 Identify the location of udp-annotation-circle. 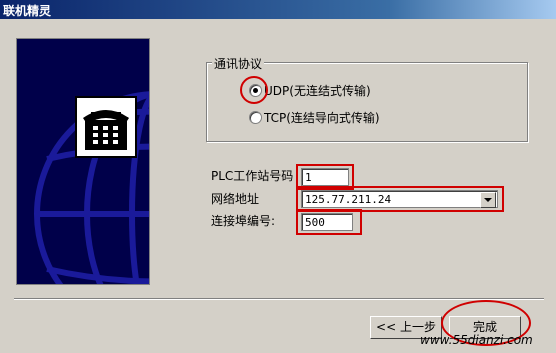
(254, 90).